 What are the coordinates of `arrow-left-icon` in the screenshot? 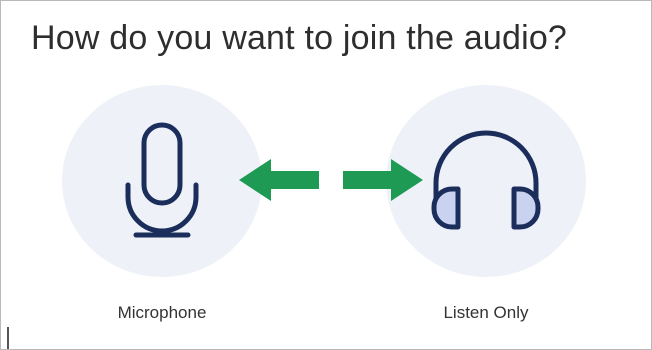 It's located at (279, 180).